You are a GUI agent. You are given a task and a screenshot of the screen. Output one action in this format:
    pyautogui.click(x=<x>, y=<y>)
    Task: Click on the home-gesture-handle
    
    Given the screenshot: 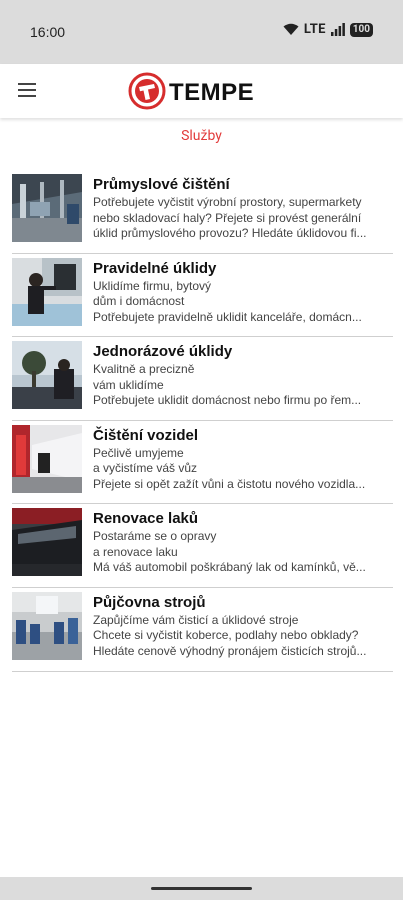 What is the action you would take?
    pyautogui.click(x=201, y=888)
    